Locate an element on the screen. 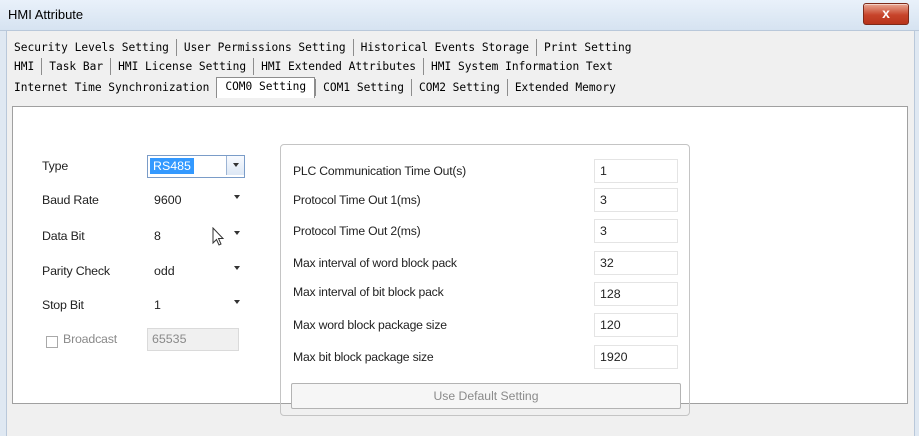 The image size is (919, 436). parity-check-value: odd is located at coordinates (164, 271).